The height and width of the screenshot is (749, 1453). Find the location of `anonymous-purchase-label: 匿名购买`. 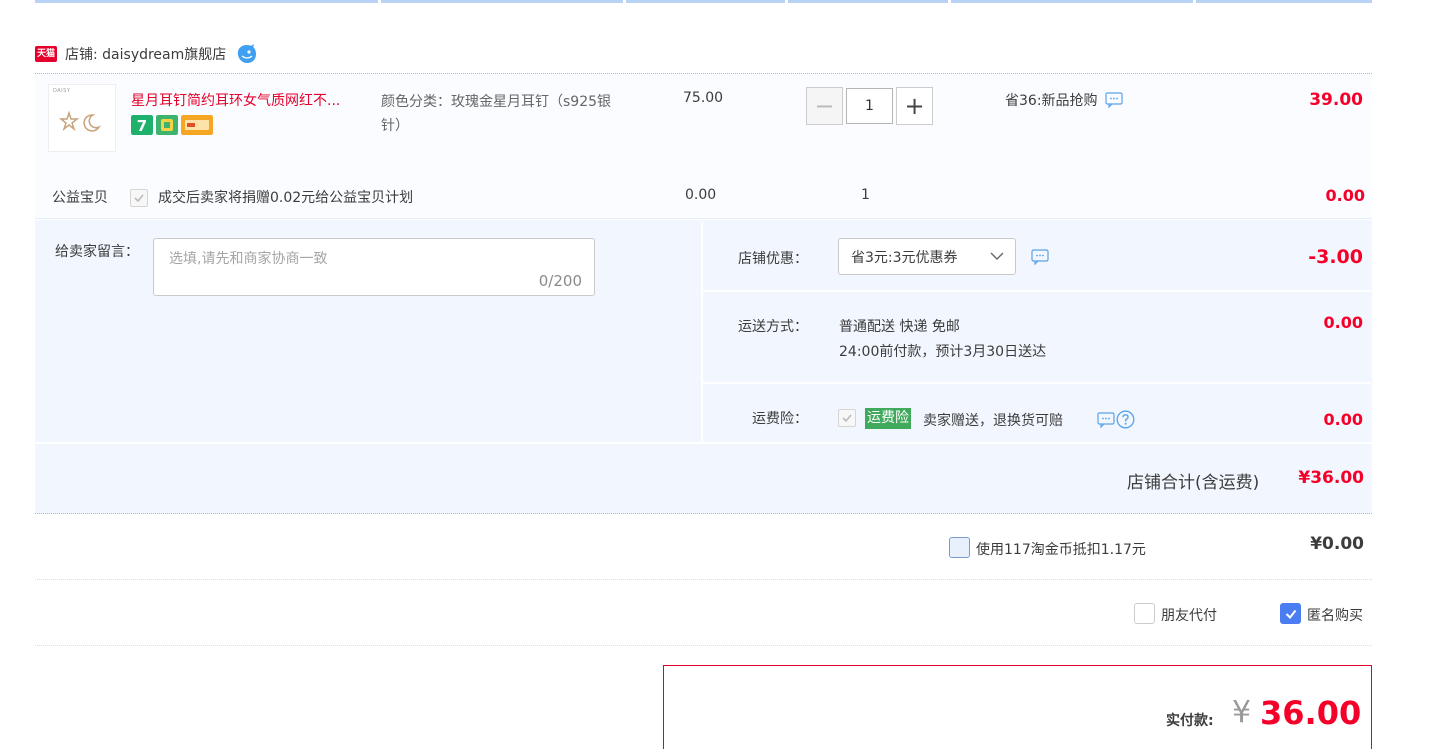

anonymous-purchase-label: 匿名购买 is located at coordinates (1335, 616).